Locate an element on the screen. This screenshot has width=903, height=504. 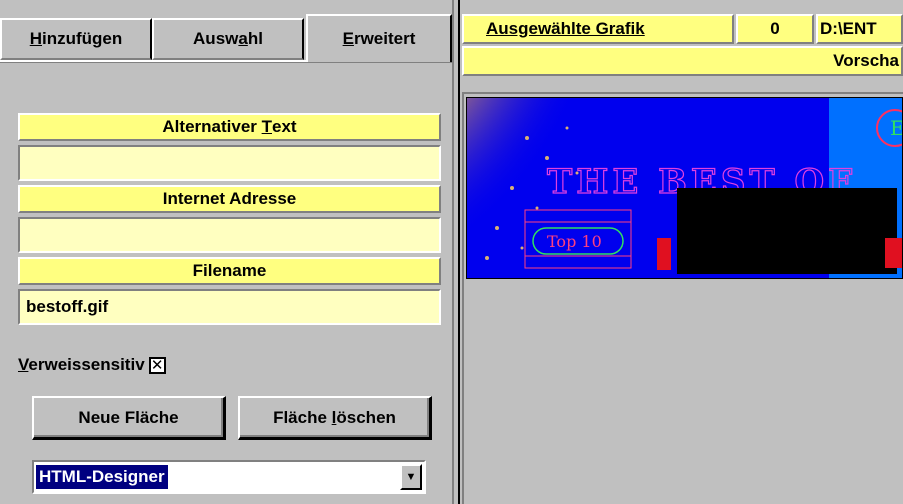
preview-label: Vorscha is located at coordinates (866, 60).